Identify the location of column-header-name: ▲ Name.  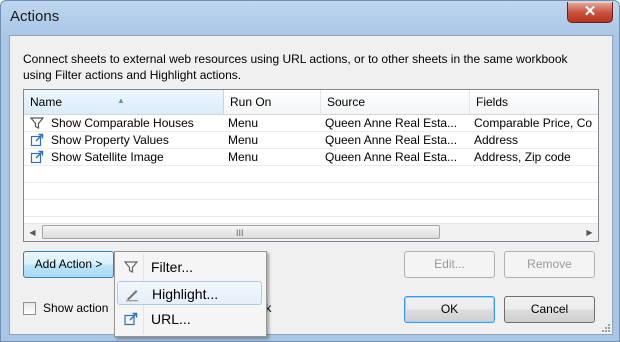
(124, 102).